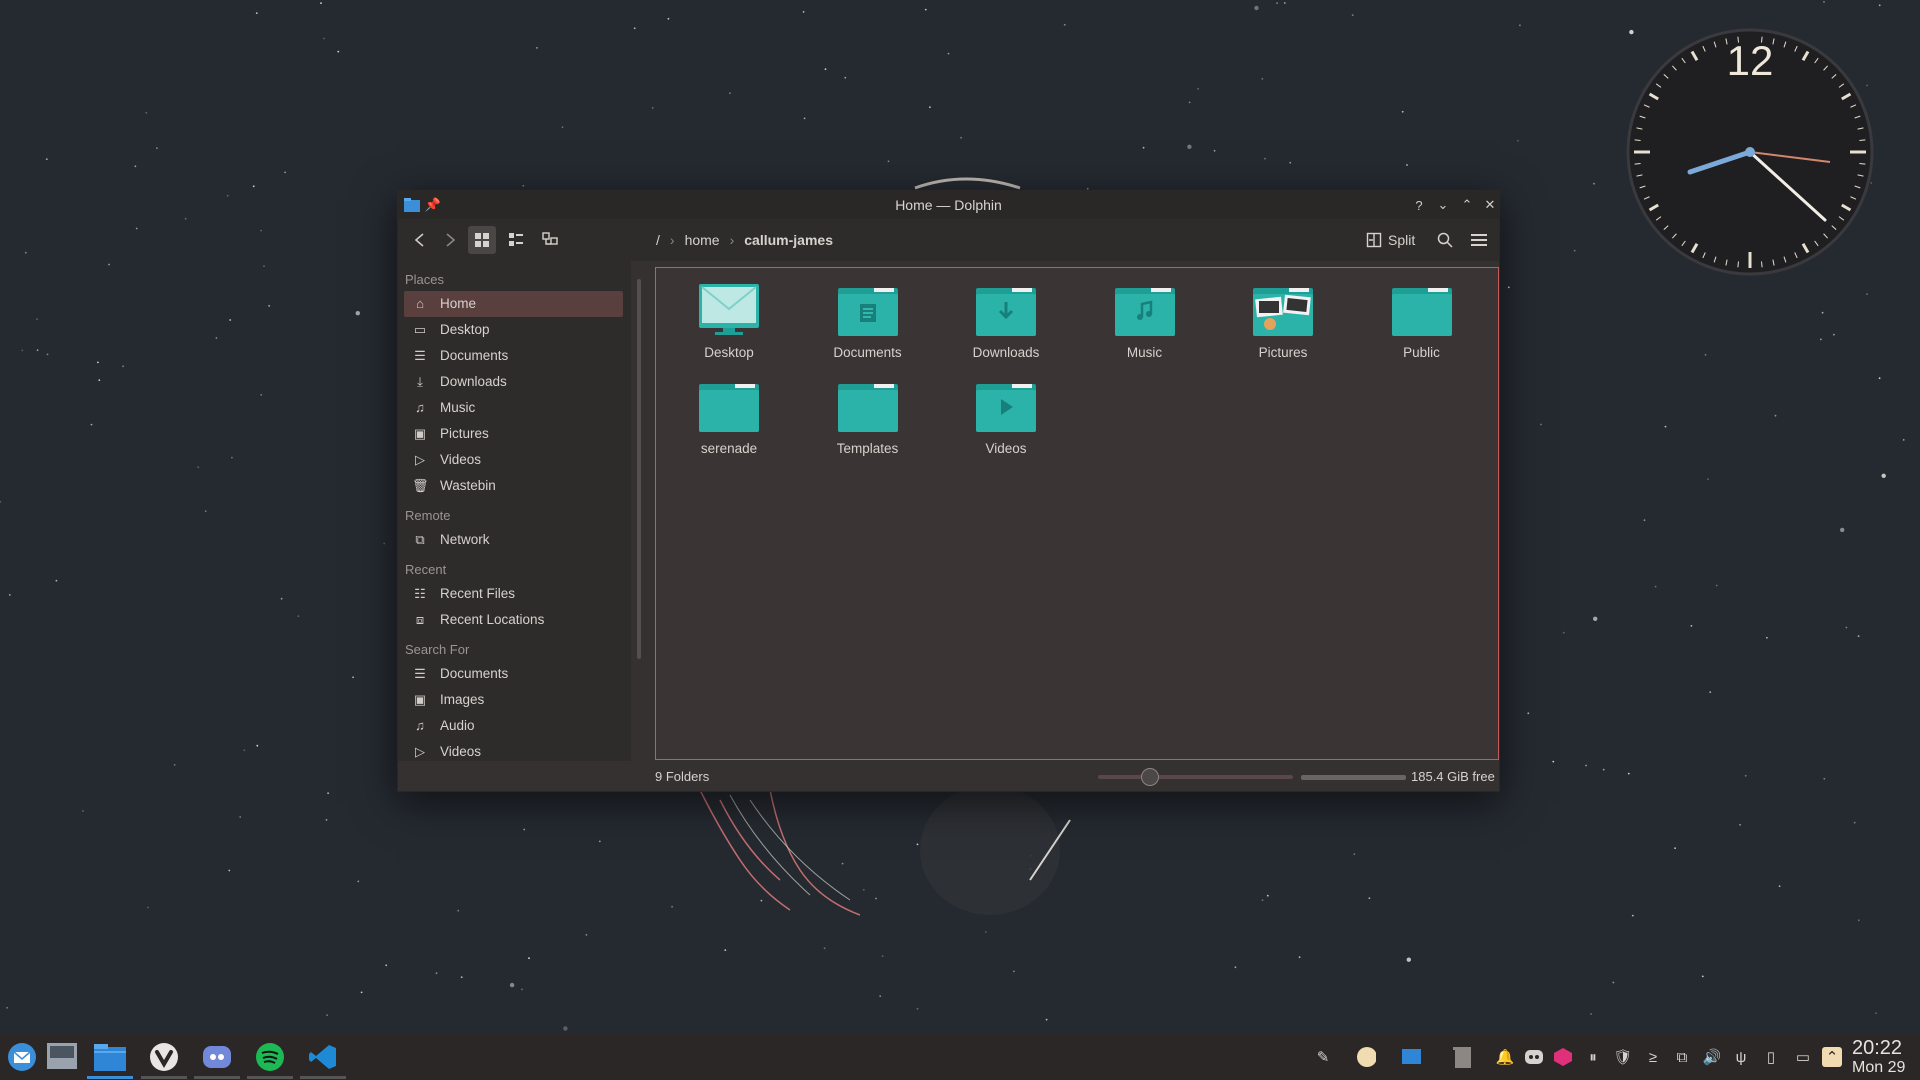 The image size is (1920, 1080). What do you see at coordinates (492, 619) in the screenshot?
I see `sidebar-item-label: Recent Locations` at bounding box center [492, 619].